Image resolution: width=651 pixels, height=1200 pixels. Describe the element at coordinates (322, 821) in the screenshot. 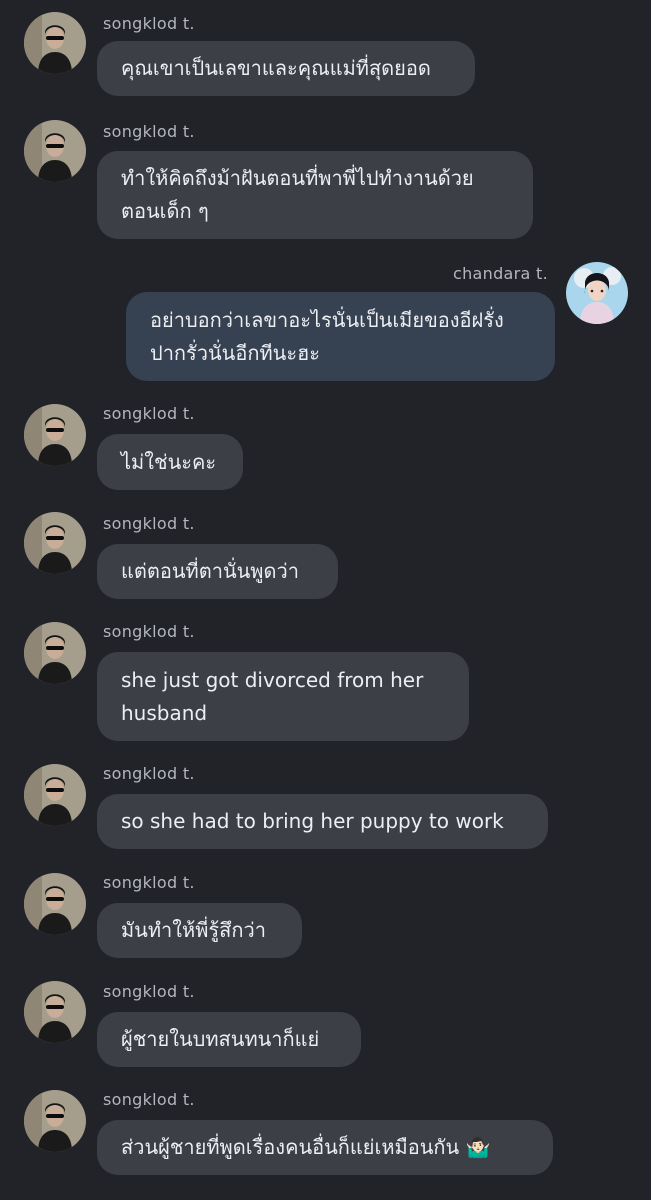

I see `message-bubble: so she had to bring her puppy to work` at that location.